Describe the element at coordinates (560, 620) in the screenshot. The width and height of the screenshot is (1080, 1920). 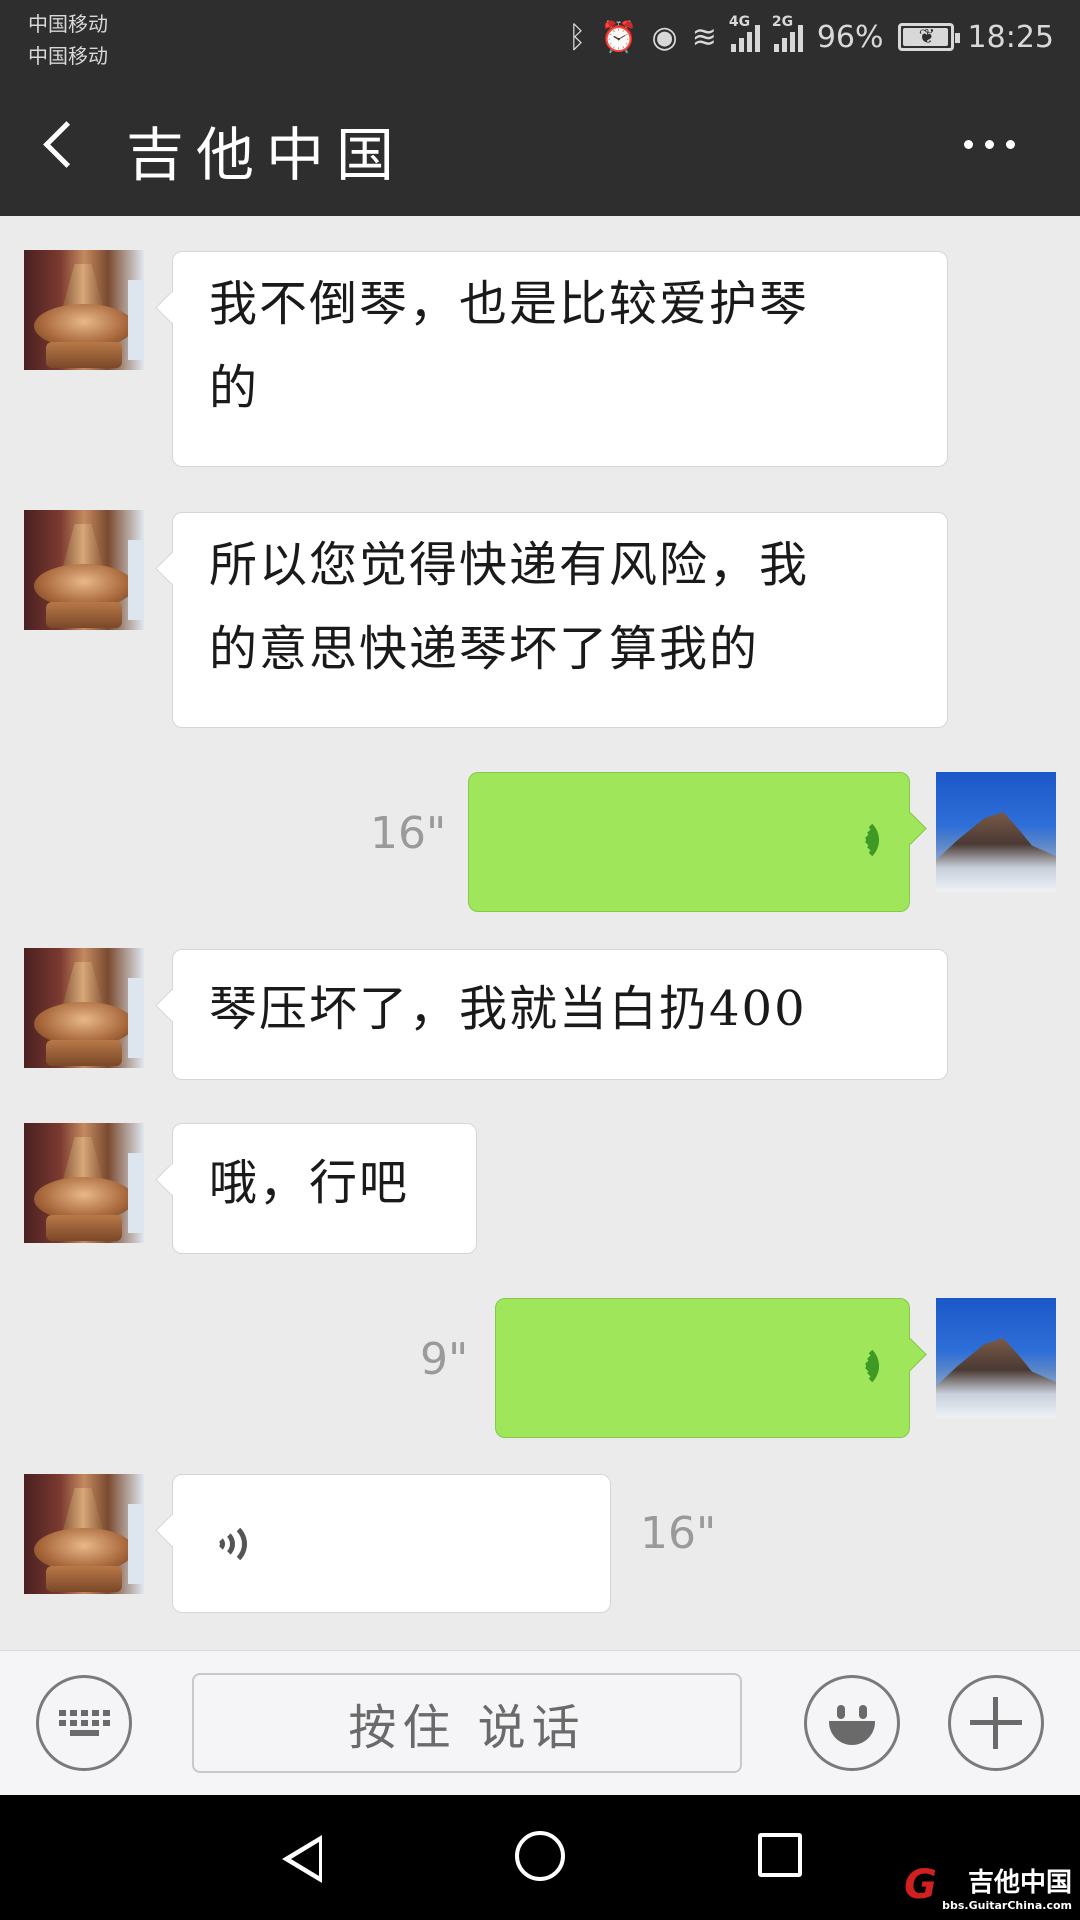
I see `message-bubble-incoming: 所以您觉得快递有风险，我 的意思快递琴坏了算我的` at that location.